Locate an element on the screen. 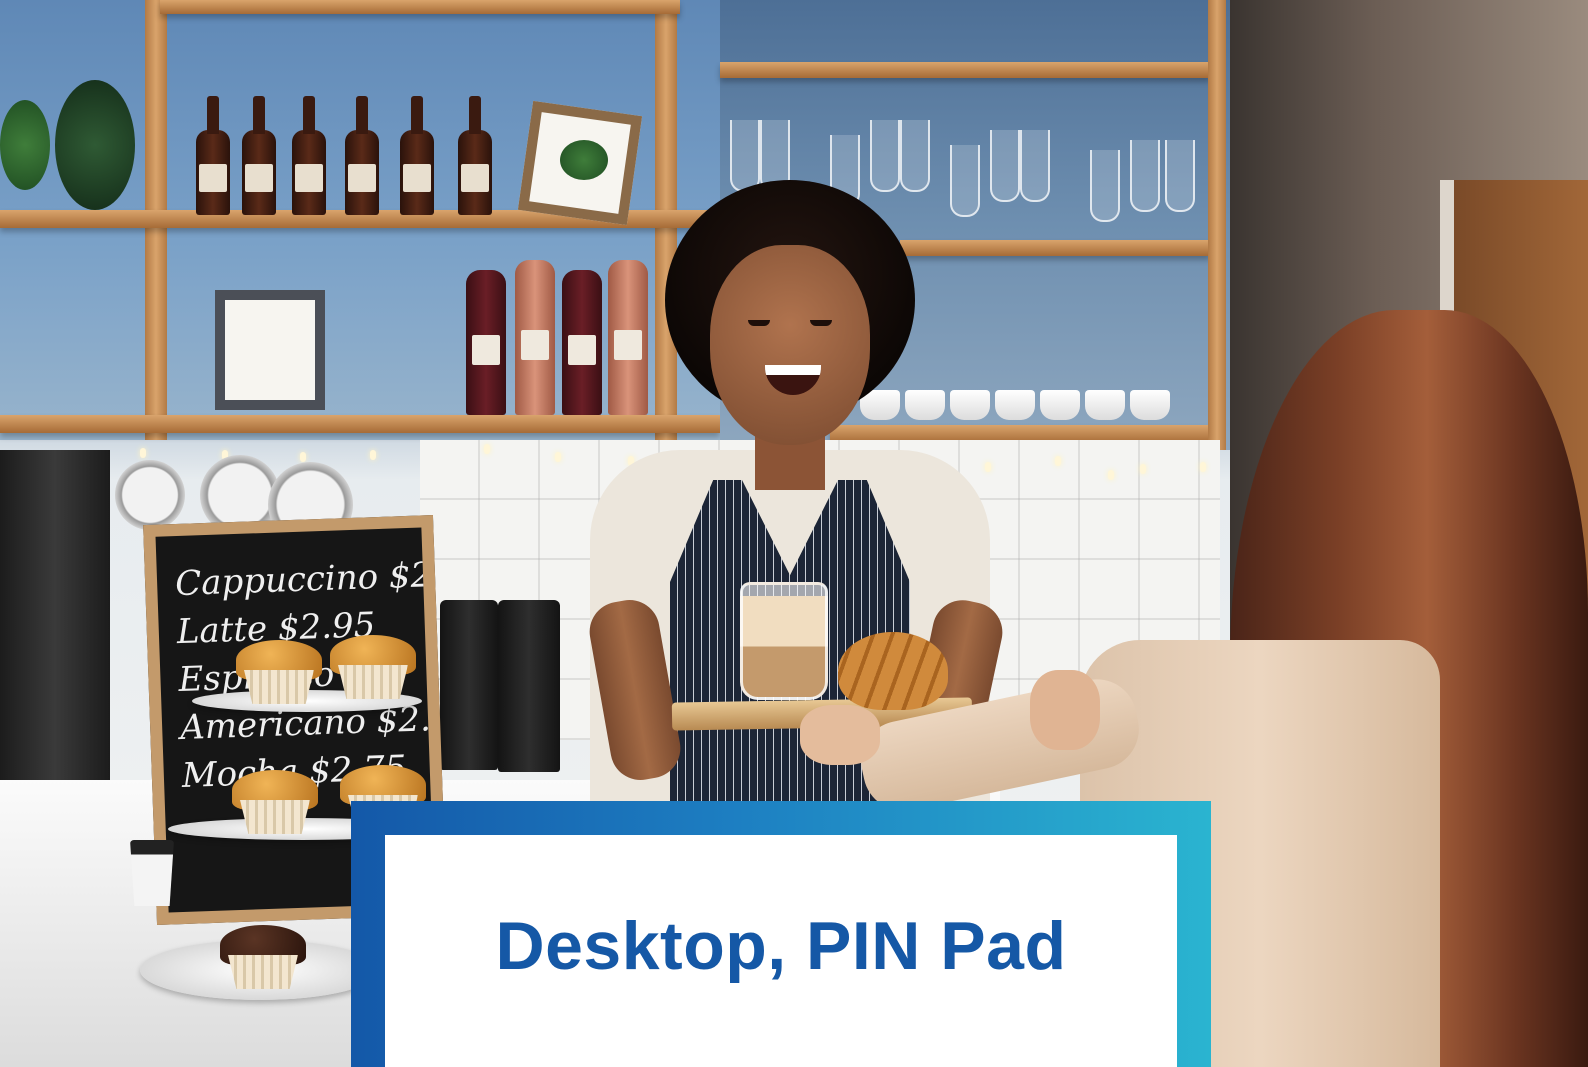 The image size is (1588, 1067). caption-title: Desktop, PIN Pad is located at coordinates (781, 946).